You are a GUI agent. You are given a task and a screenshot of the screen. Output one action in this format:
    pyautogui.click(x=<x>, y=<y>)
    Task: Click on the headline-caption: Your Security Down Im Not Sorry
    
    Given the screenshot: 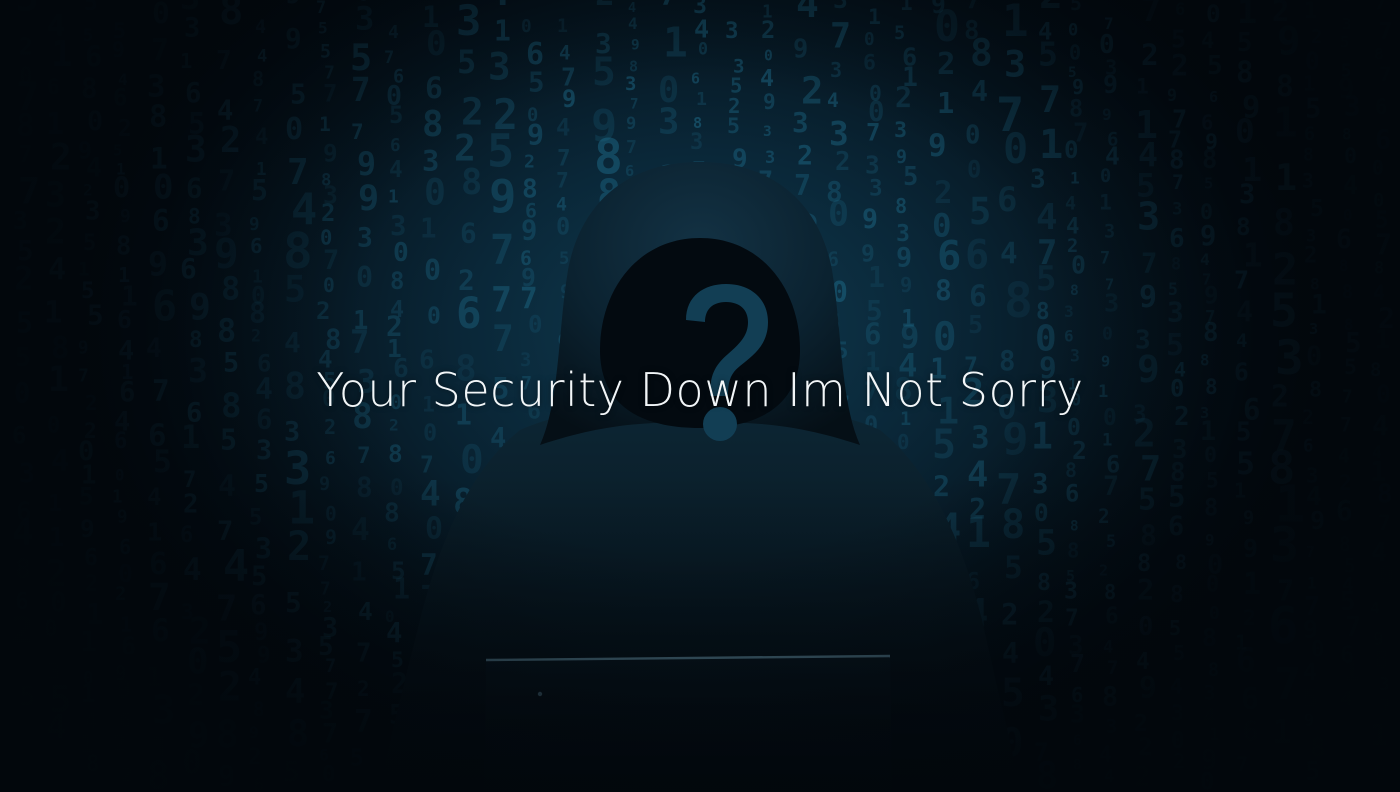 What is the action you would take?
    pyautogui.click(x=700, y=390)
    